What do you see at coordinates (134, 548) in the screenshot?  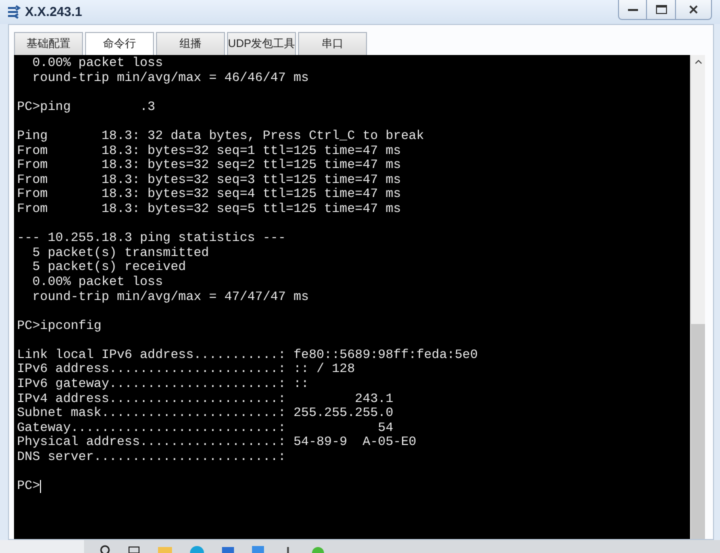 I see `task-view-icon` at bounding box center [134, 548].